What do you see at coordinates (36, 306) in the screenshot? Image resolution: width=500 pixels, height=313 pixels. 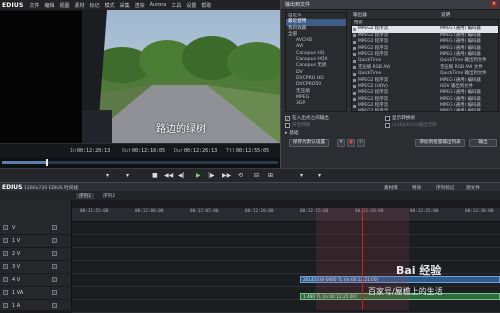 I see `track-header: 1 A` at bounding box center [36, 306].